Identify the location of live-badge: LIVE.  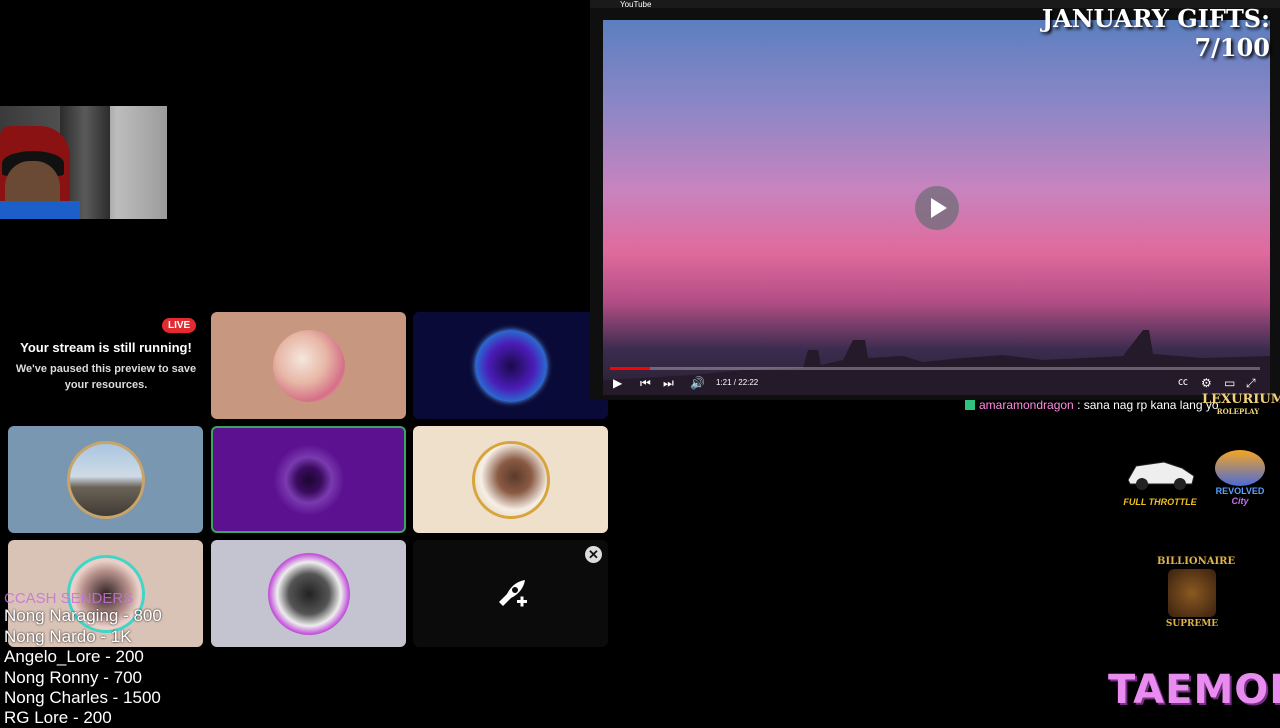
(179, 325).